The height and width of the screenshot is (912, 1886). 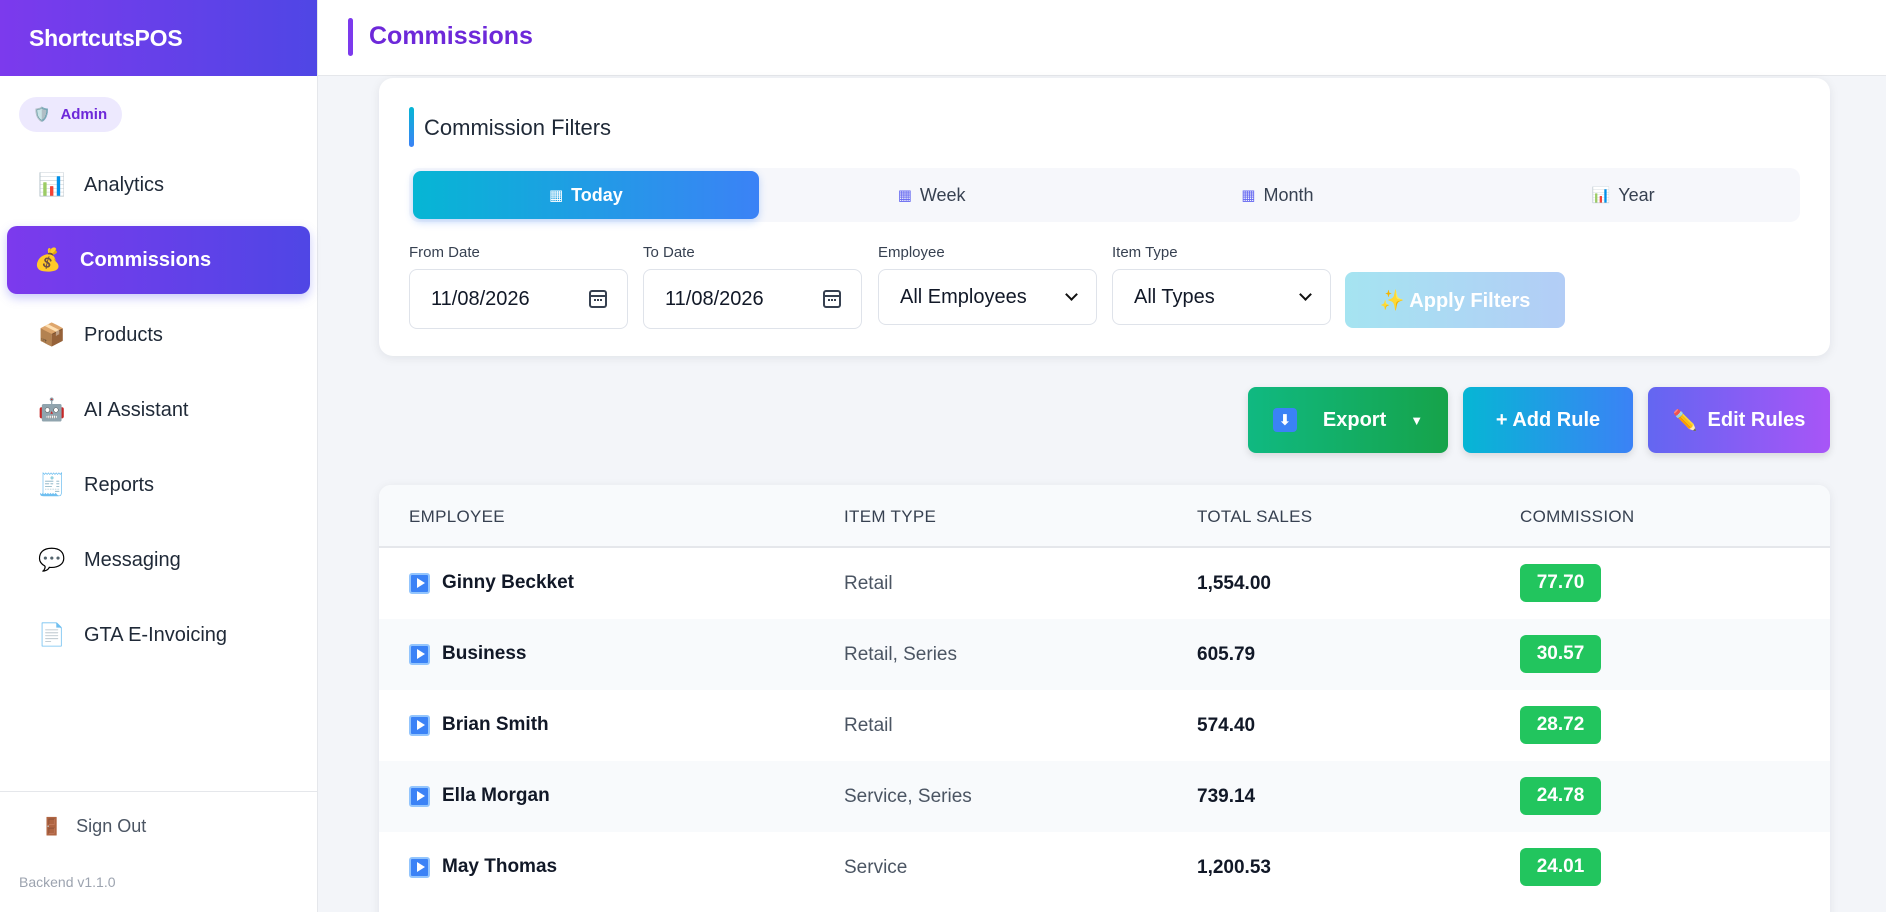 What do you see at coordinates (1601, 195) in the screenshot?
I see `bar-chart-icon: 📊` at bounding box center [1601, 195].